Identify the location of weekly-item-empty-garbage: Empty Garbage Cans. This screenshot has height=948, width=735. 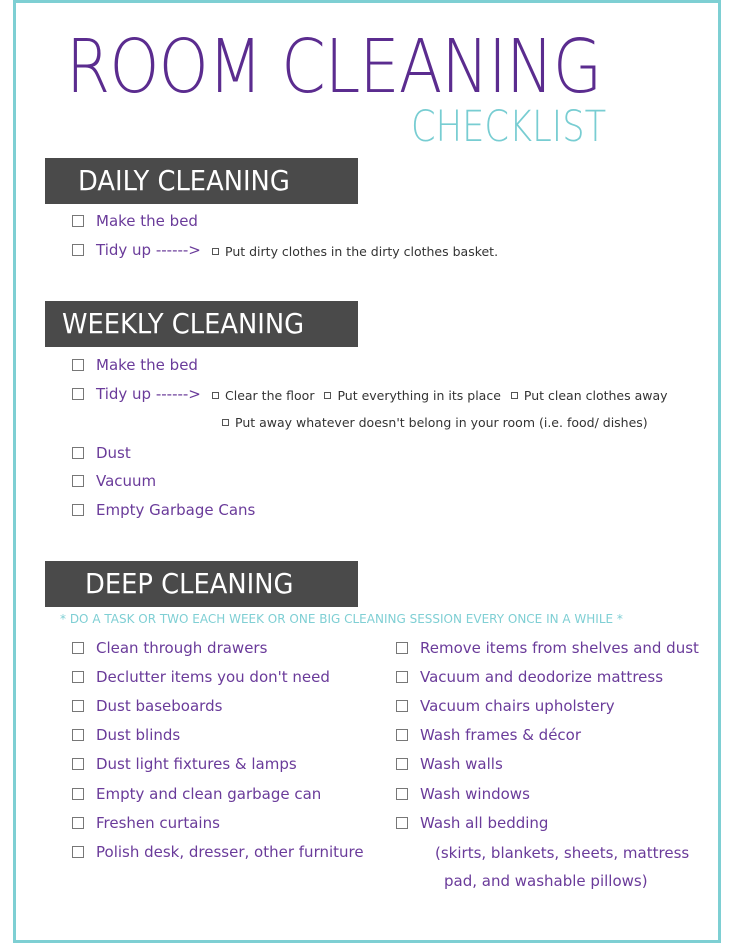
(163, 510).